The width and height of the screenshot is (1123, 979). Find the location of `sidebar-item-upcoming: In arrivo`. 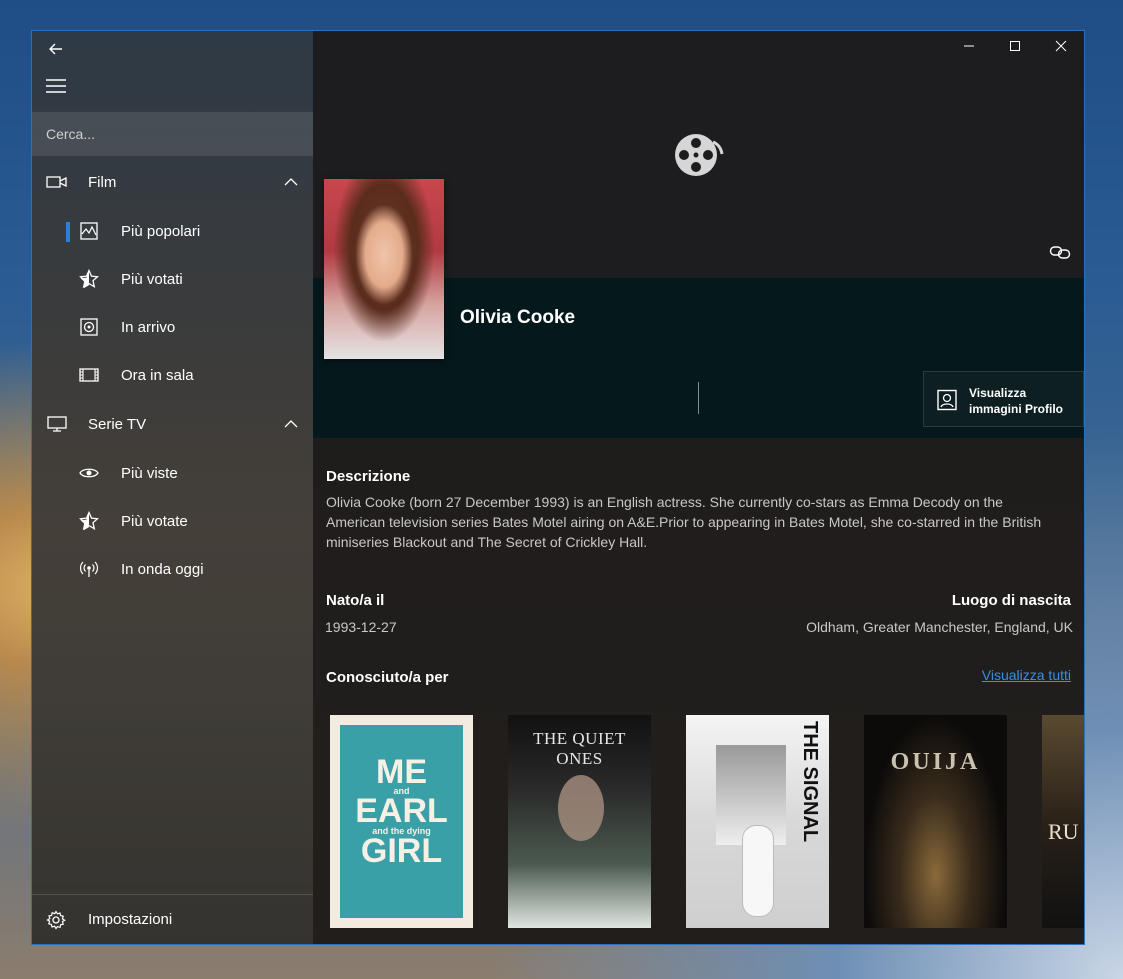

sidebar-item-upcoming: In arrivo is located at coordinates (172, 327).